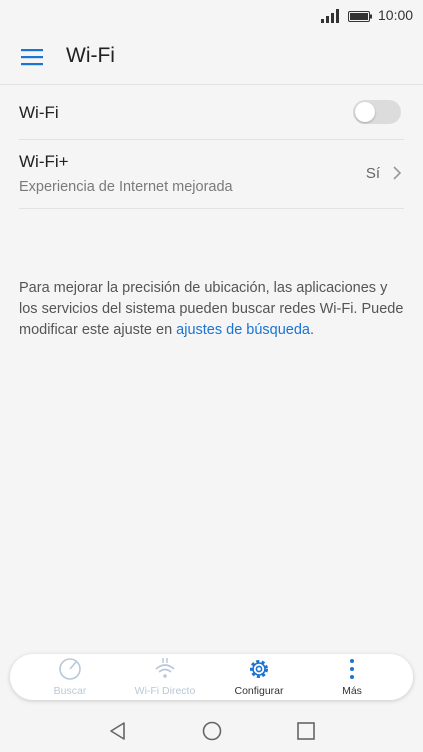 The height and width of the screenshot is (752, 423). What do you see at coordinates (39, 112) in the screenshot?
I see `wifi-label: Wi-Fi` at bounding box center [39, 112].